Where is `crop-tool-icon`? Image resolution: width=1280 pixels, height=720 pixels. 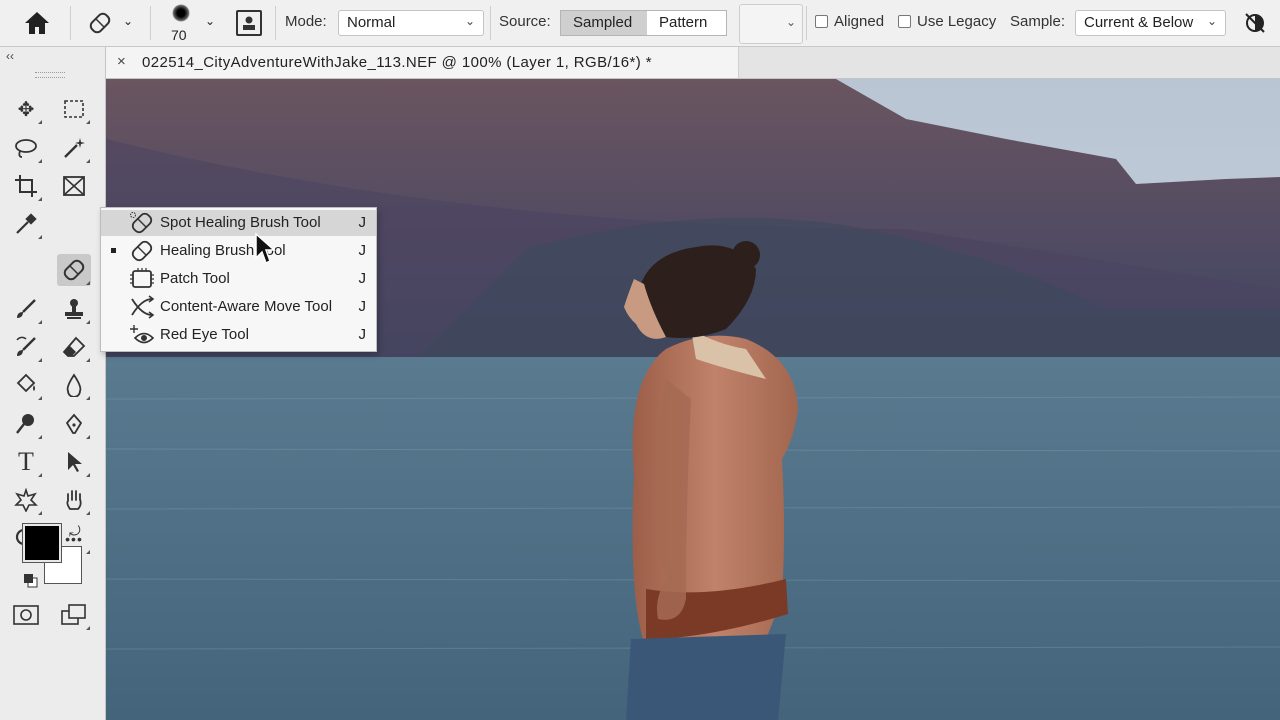 crop-tool-icon is located at coordinates (26, 186).